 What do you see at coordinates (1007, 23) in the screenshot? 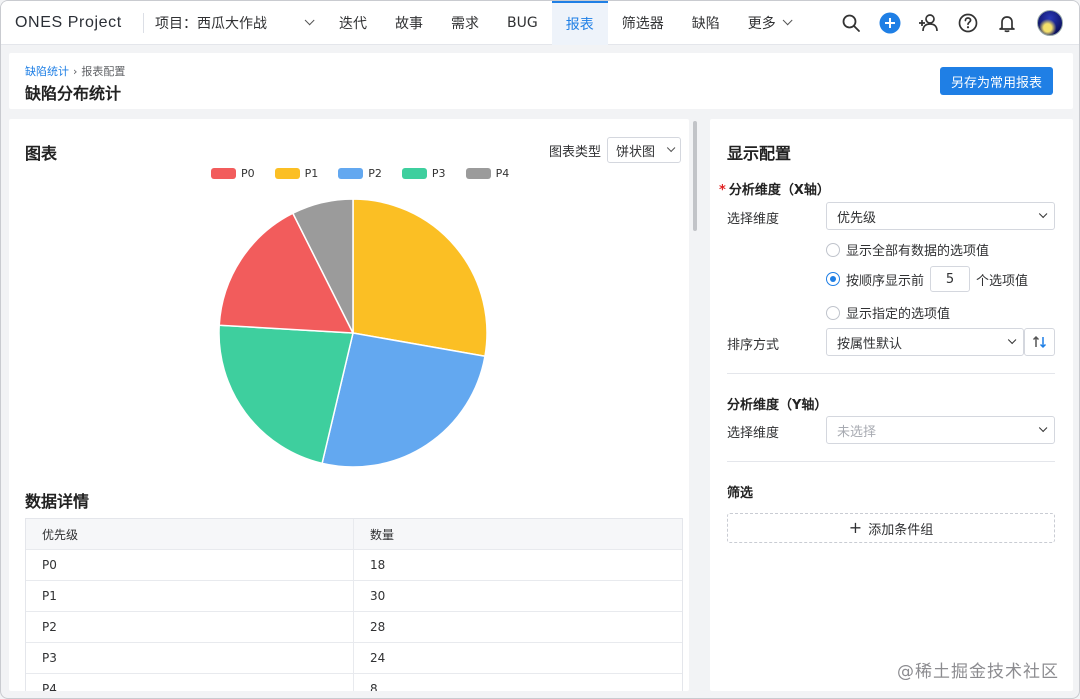
I see `bell-icon` at bounding box center [1007, 23].